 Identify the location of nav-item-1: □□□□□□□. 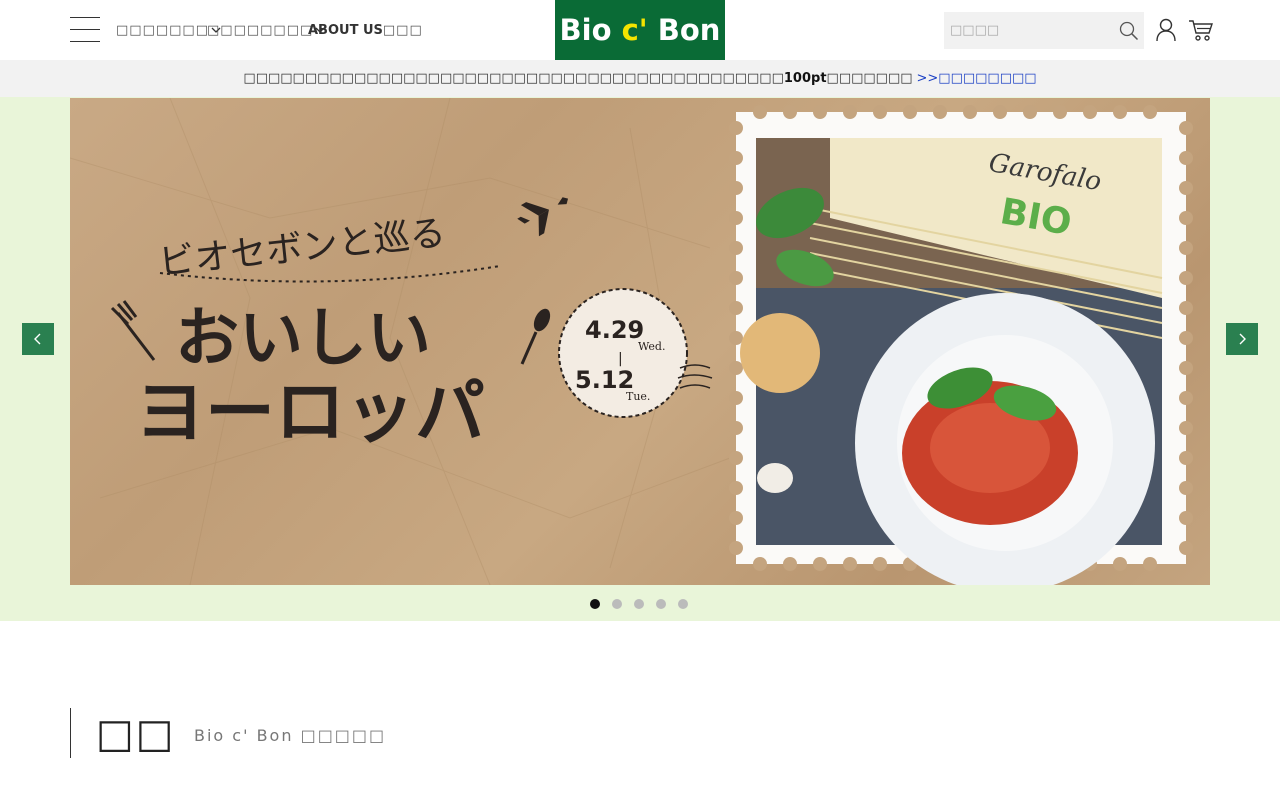
(168, 30).